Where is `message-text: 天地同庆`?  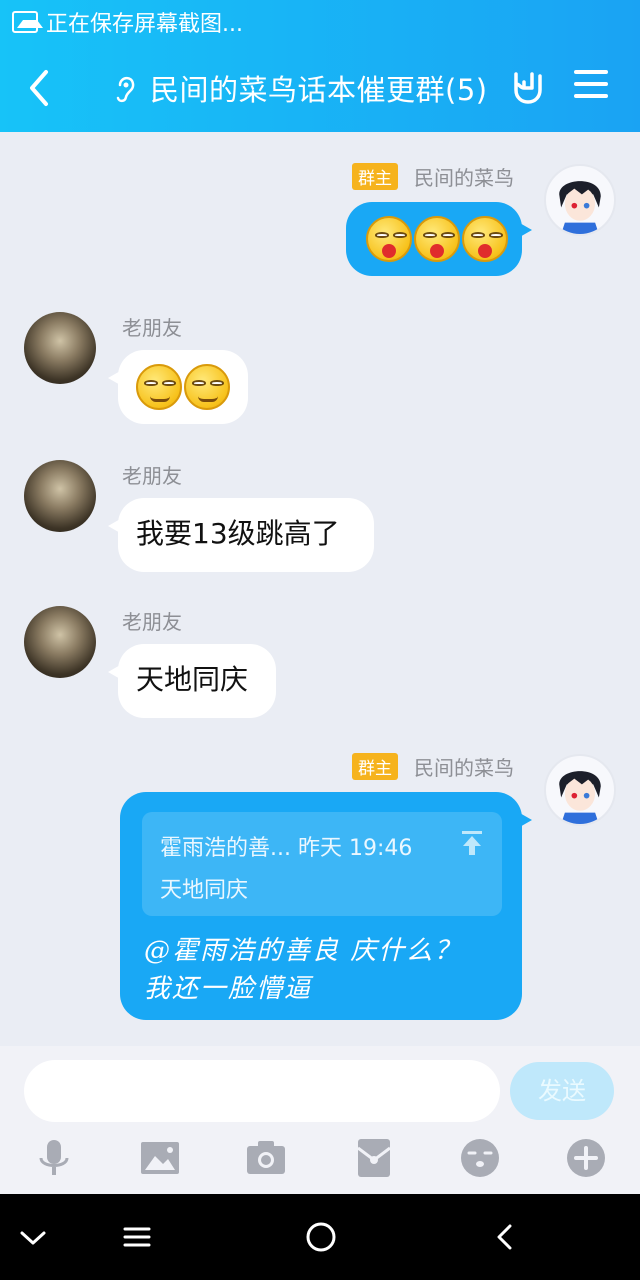 message-text: 天地同庆 is located at coordinates (192, 679).